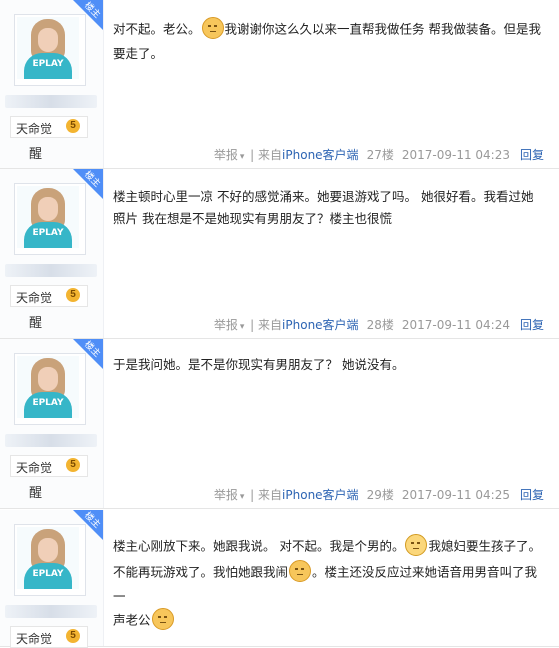 This screenshot has height=648, width=559. Describe the element at coordinates (455, 495) in the screenshot. I see `post-time: 2017-09-11 04:25` at that location.